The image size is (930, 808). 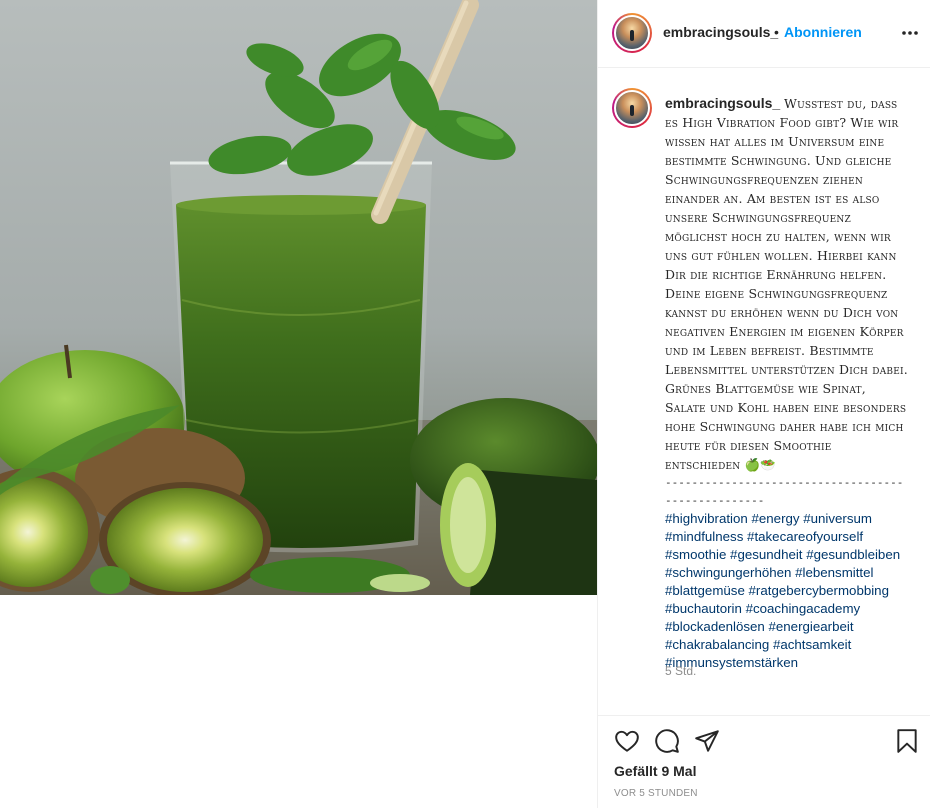 I want to click on hashtag: #takecareofyourself, so click(x=805, y=536).